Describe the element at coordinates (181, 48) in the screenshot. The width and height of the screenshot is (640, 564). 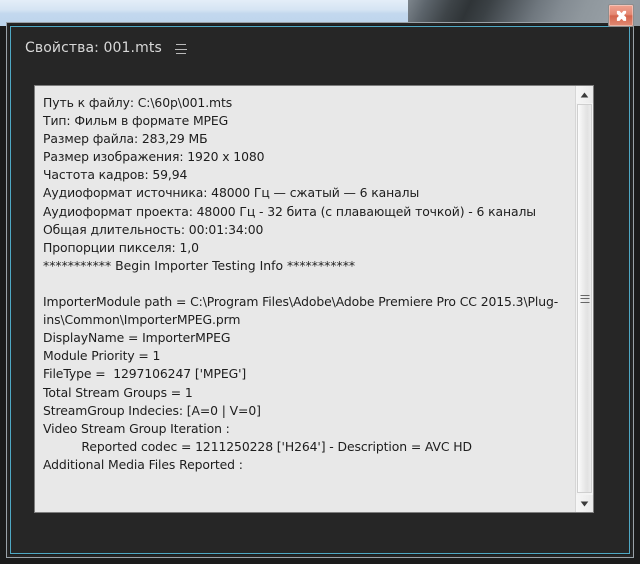
I see `hamburger-menu-icon` at that location.